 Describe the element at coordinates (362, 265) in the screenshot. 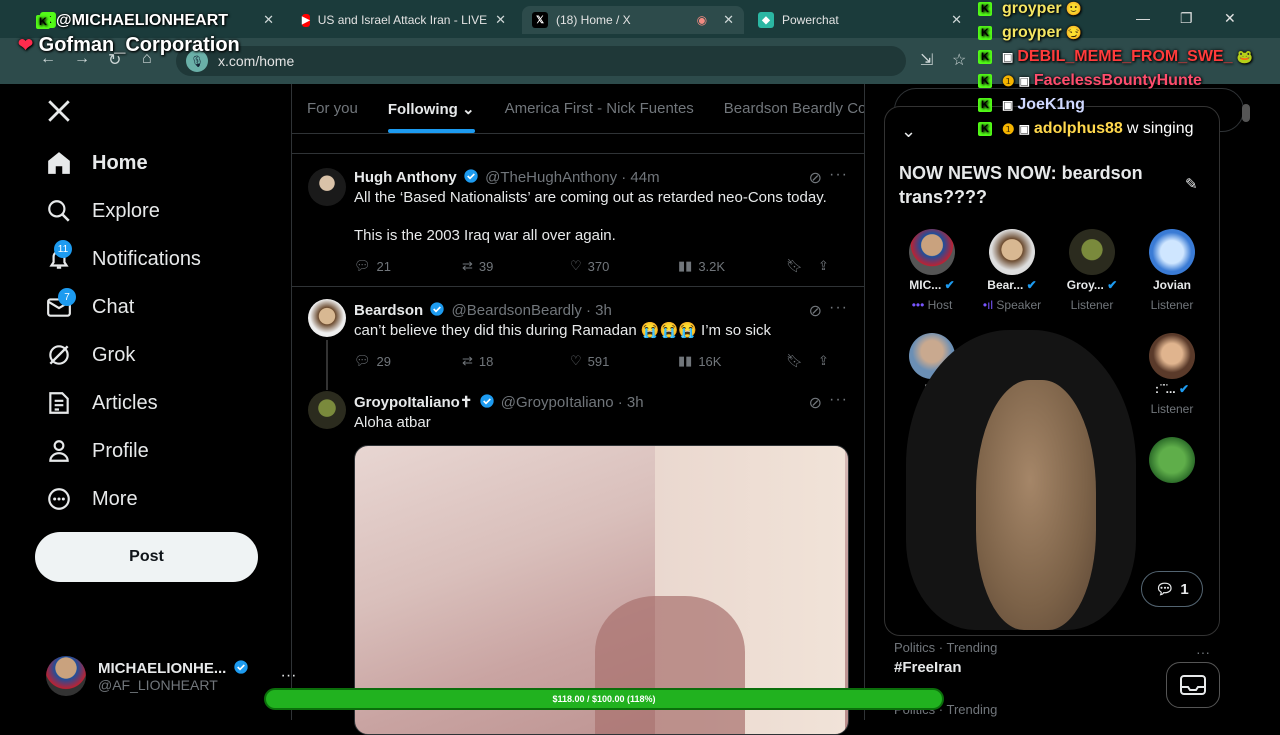

I see `reply-icon: 💬︎` at that location.